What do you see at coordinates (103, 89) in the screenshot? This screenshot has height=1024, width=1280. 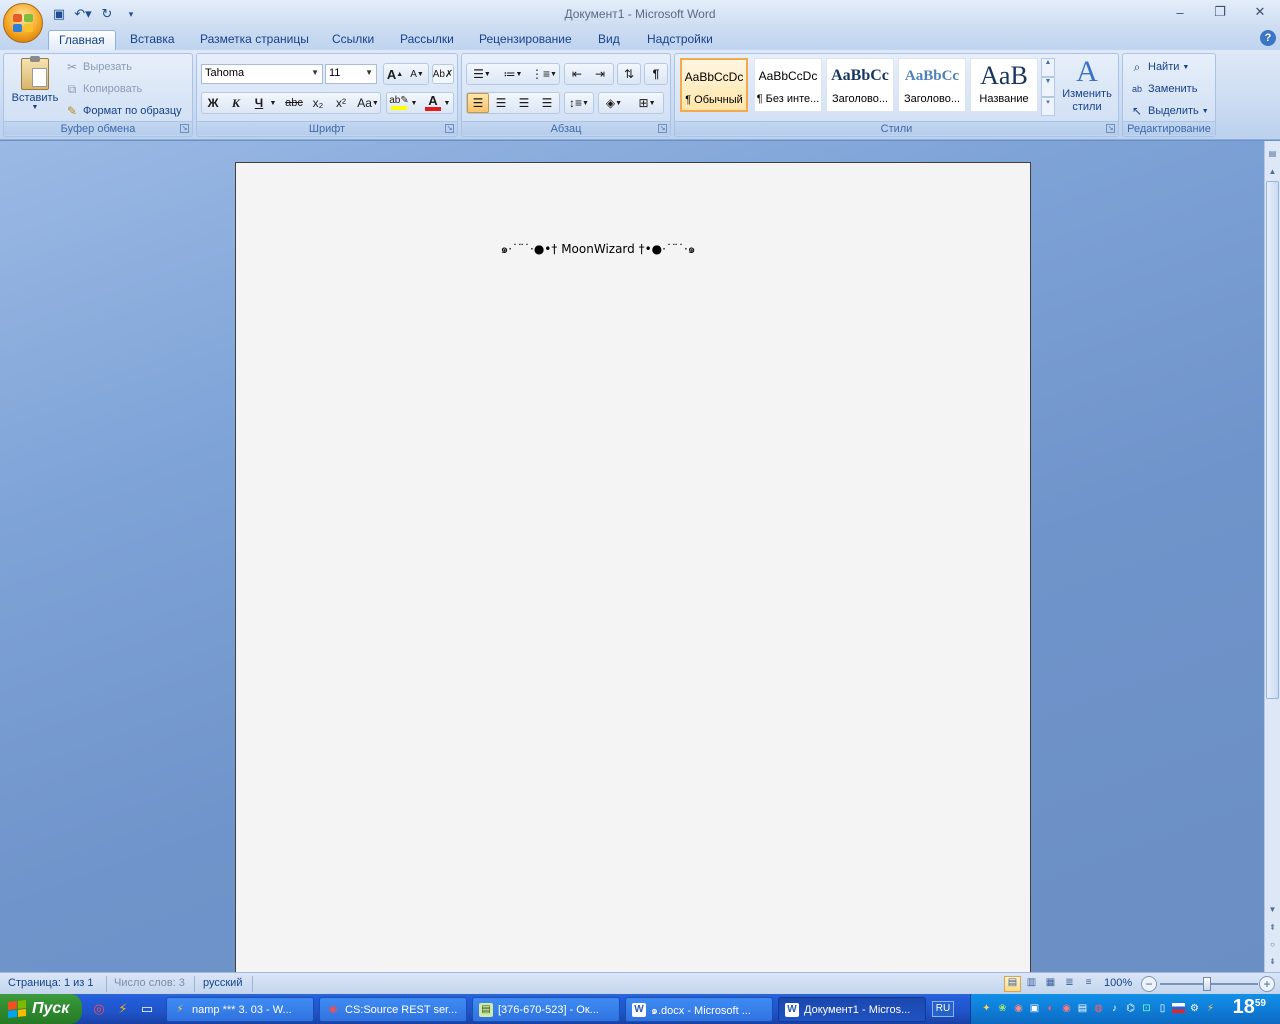 I see `copy-button: ⧉ Копировать` at bounding box center [103, 89].